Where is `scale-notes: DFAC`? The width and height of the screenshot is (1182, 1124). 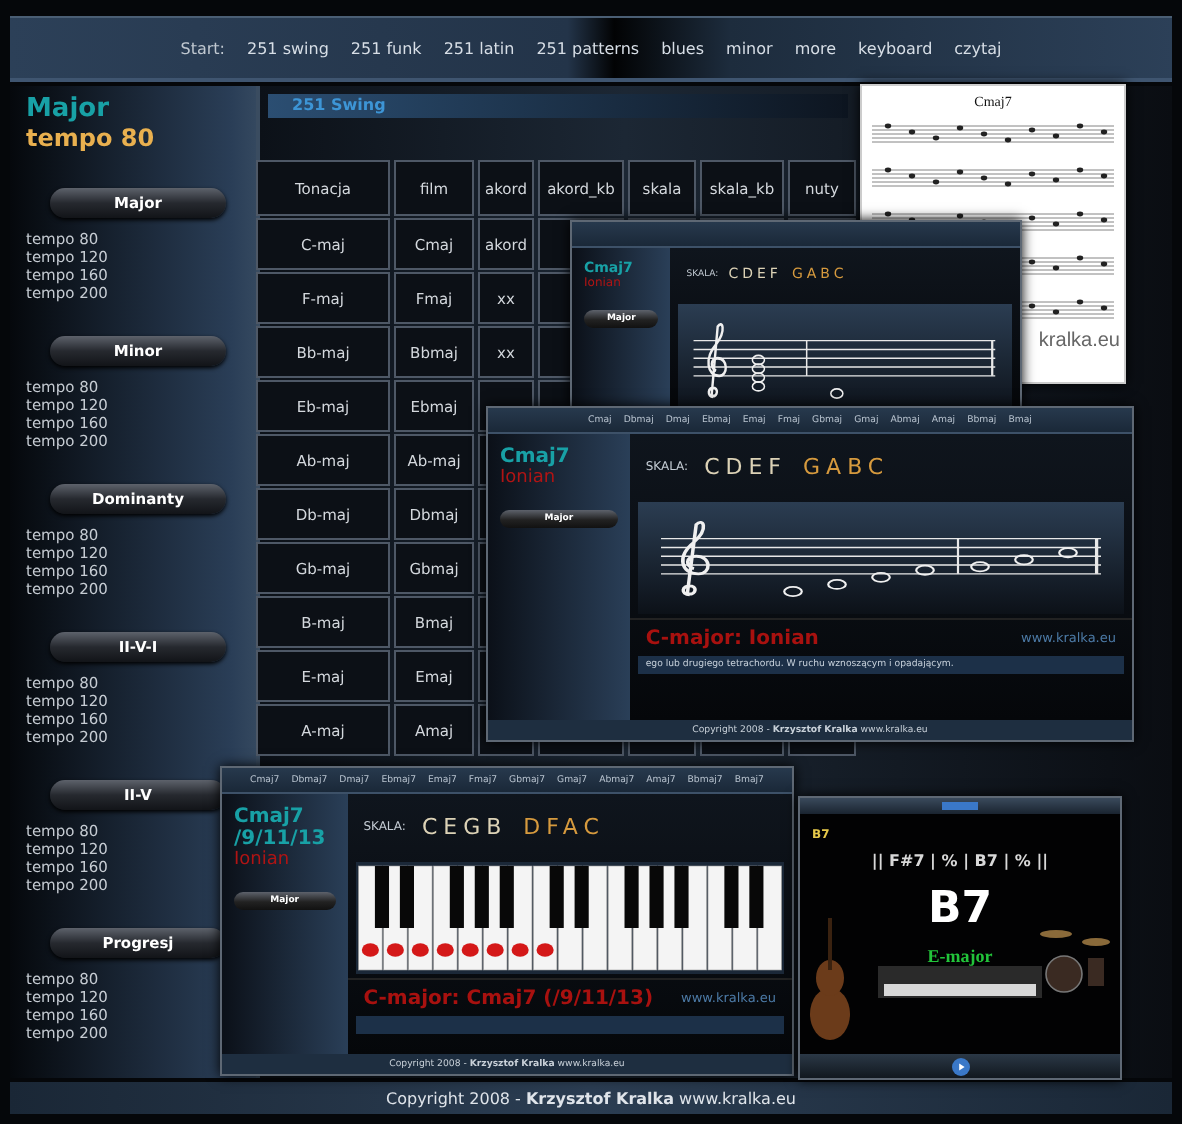
scale-notes: DFAC is located at coordinates (564, 826).